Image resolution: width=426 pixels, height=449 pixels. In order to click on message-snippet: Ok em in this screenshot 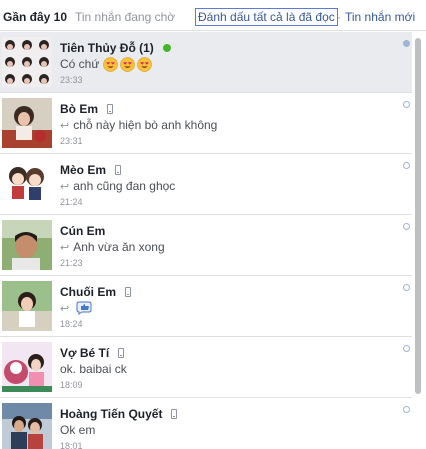, I will do `click(78, 430)`.